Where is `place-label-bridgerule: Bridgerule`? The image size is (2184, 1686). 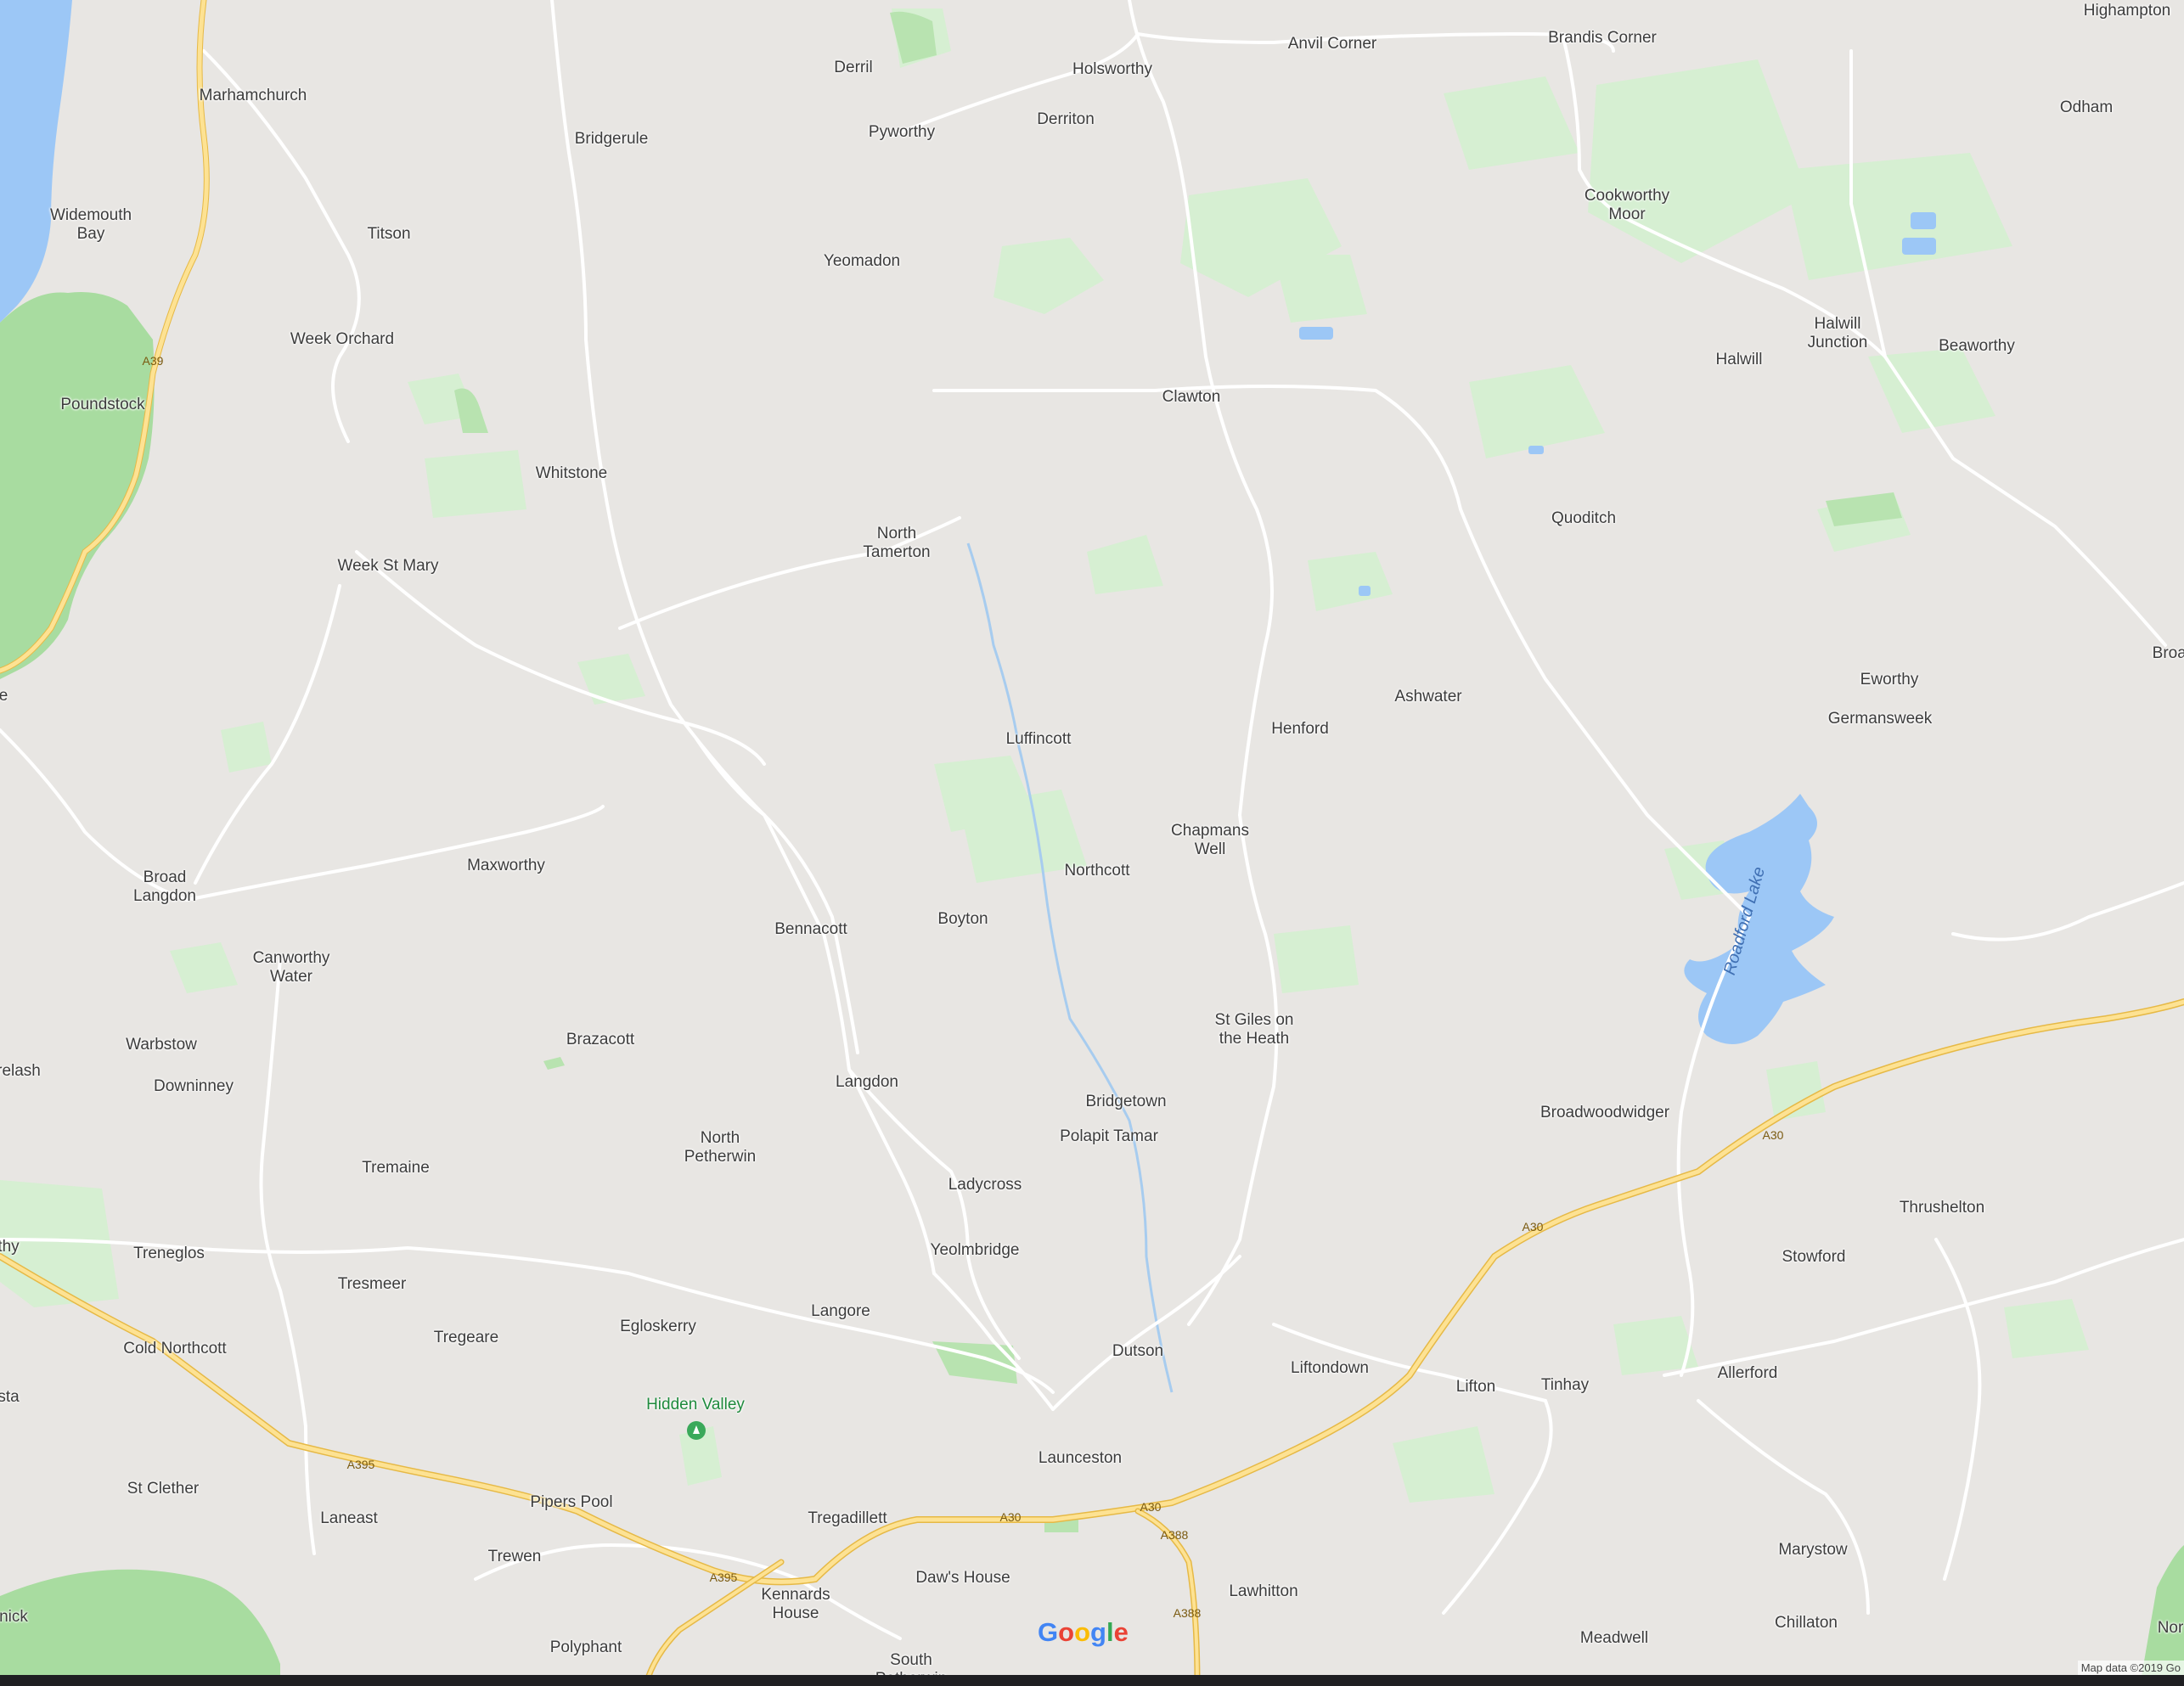 place-label-bridgerule: Bridgerule is located at coordinates (612, 140).